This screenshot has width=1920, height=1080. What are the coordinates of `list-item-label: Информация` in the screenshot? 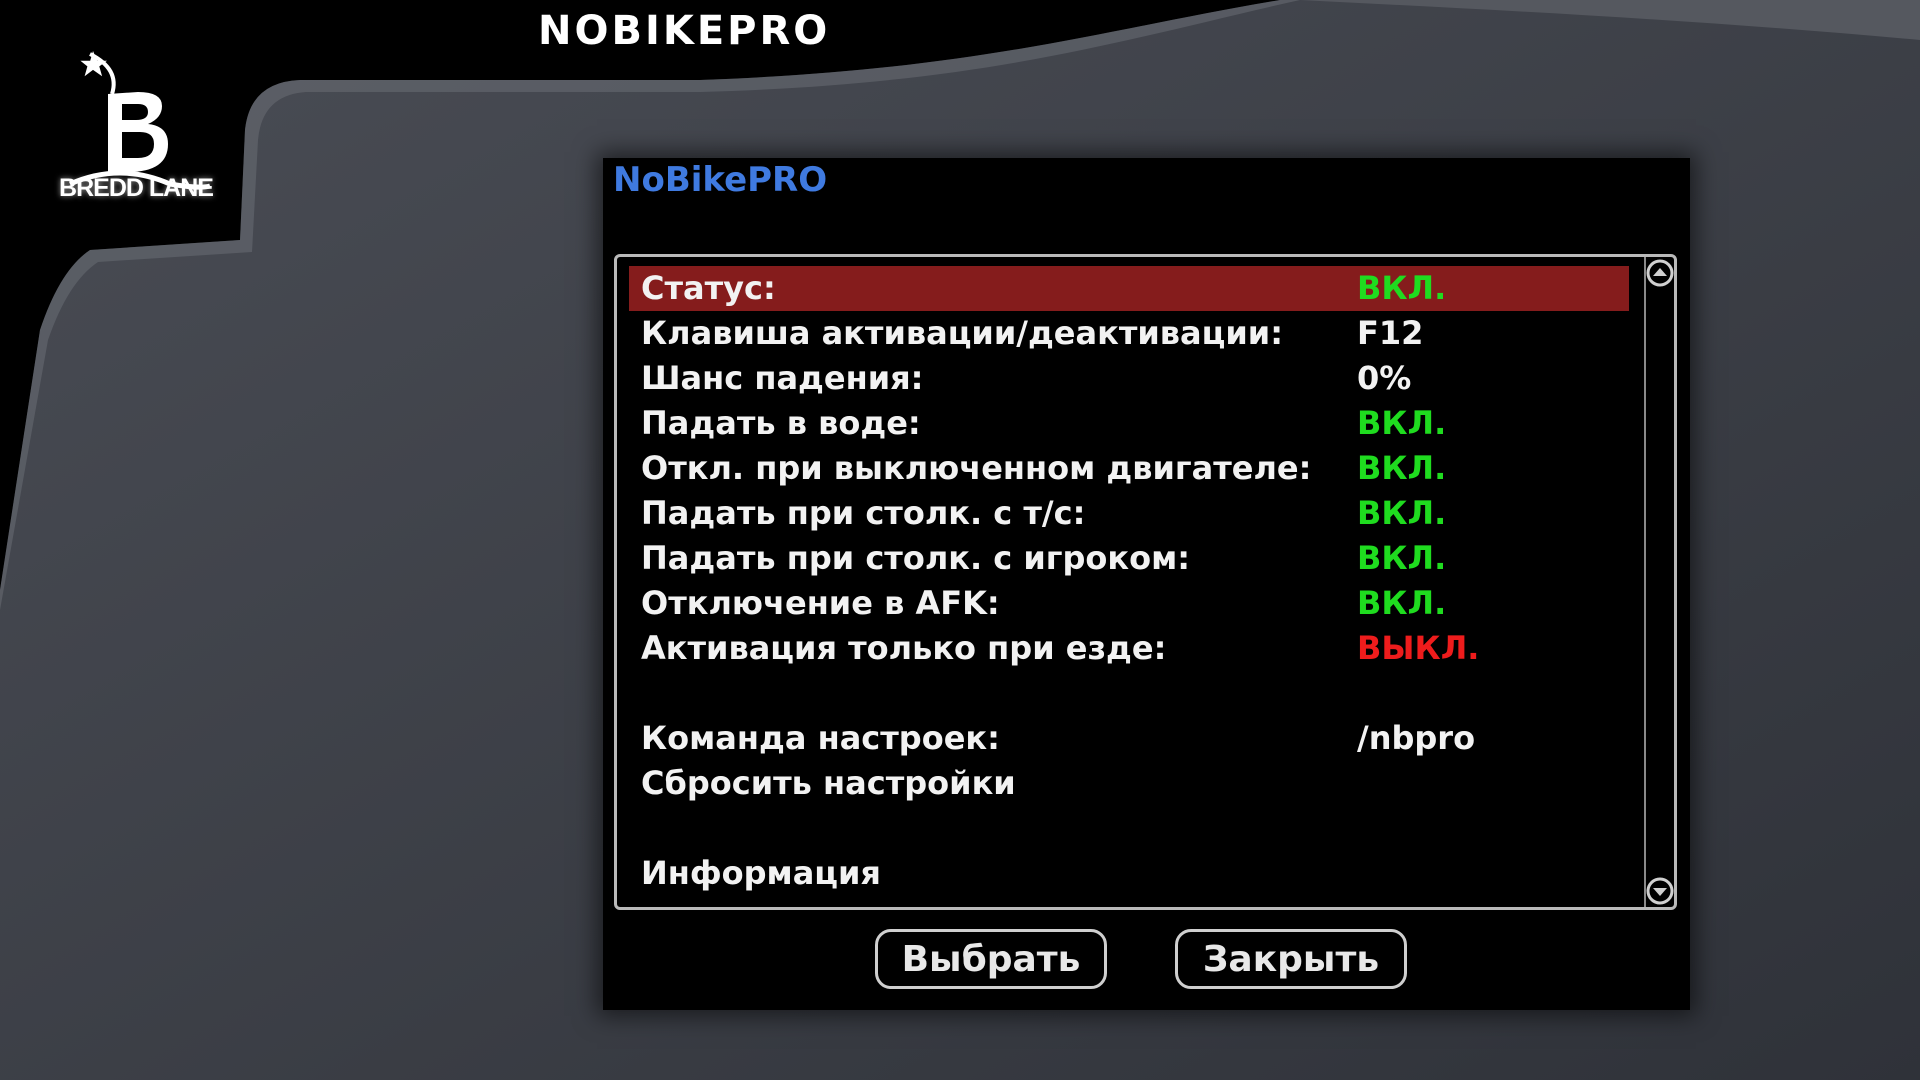 It's located at (761, 873).